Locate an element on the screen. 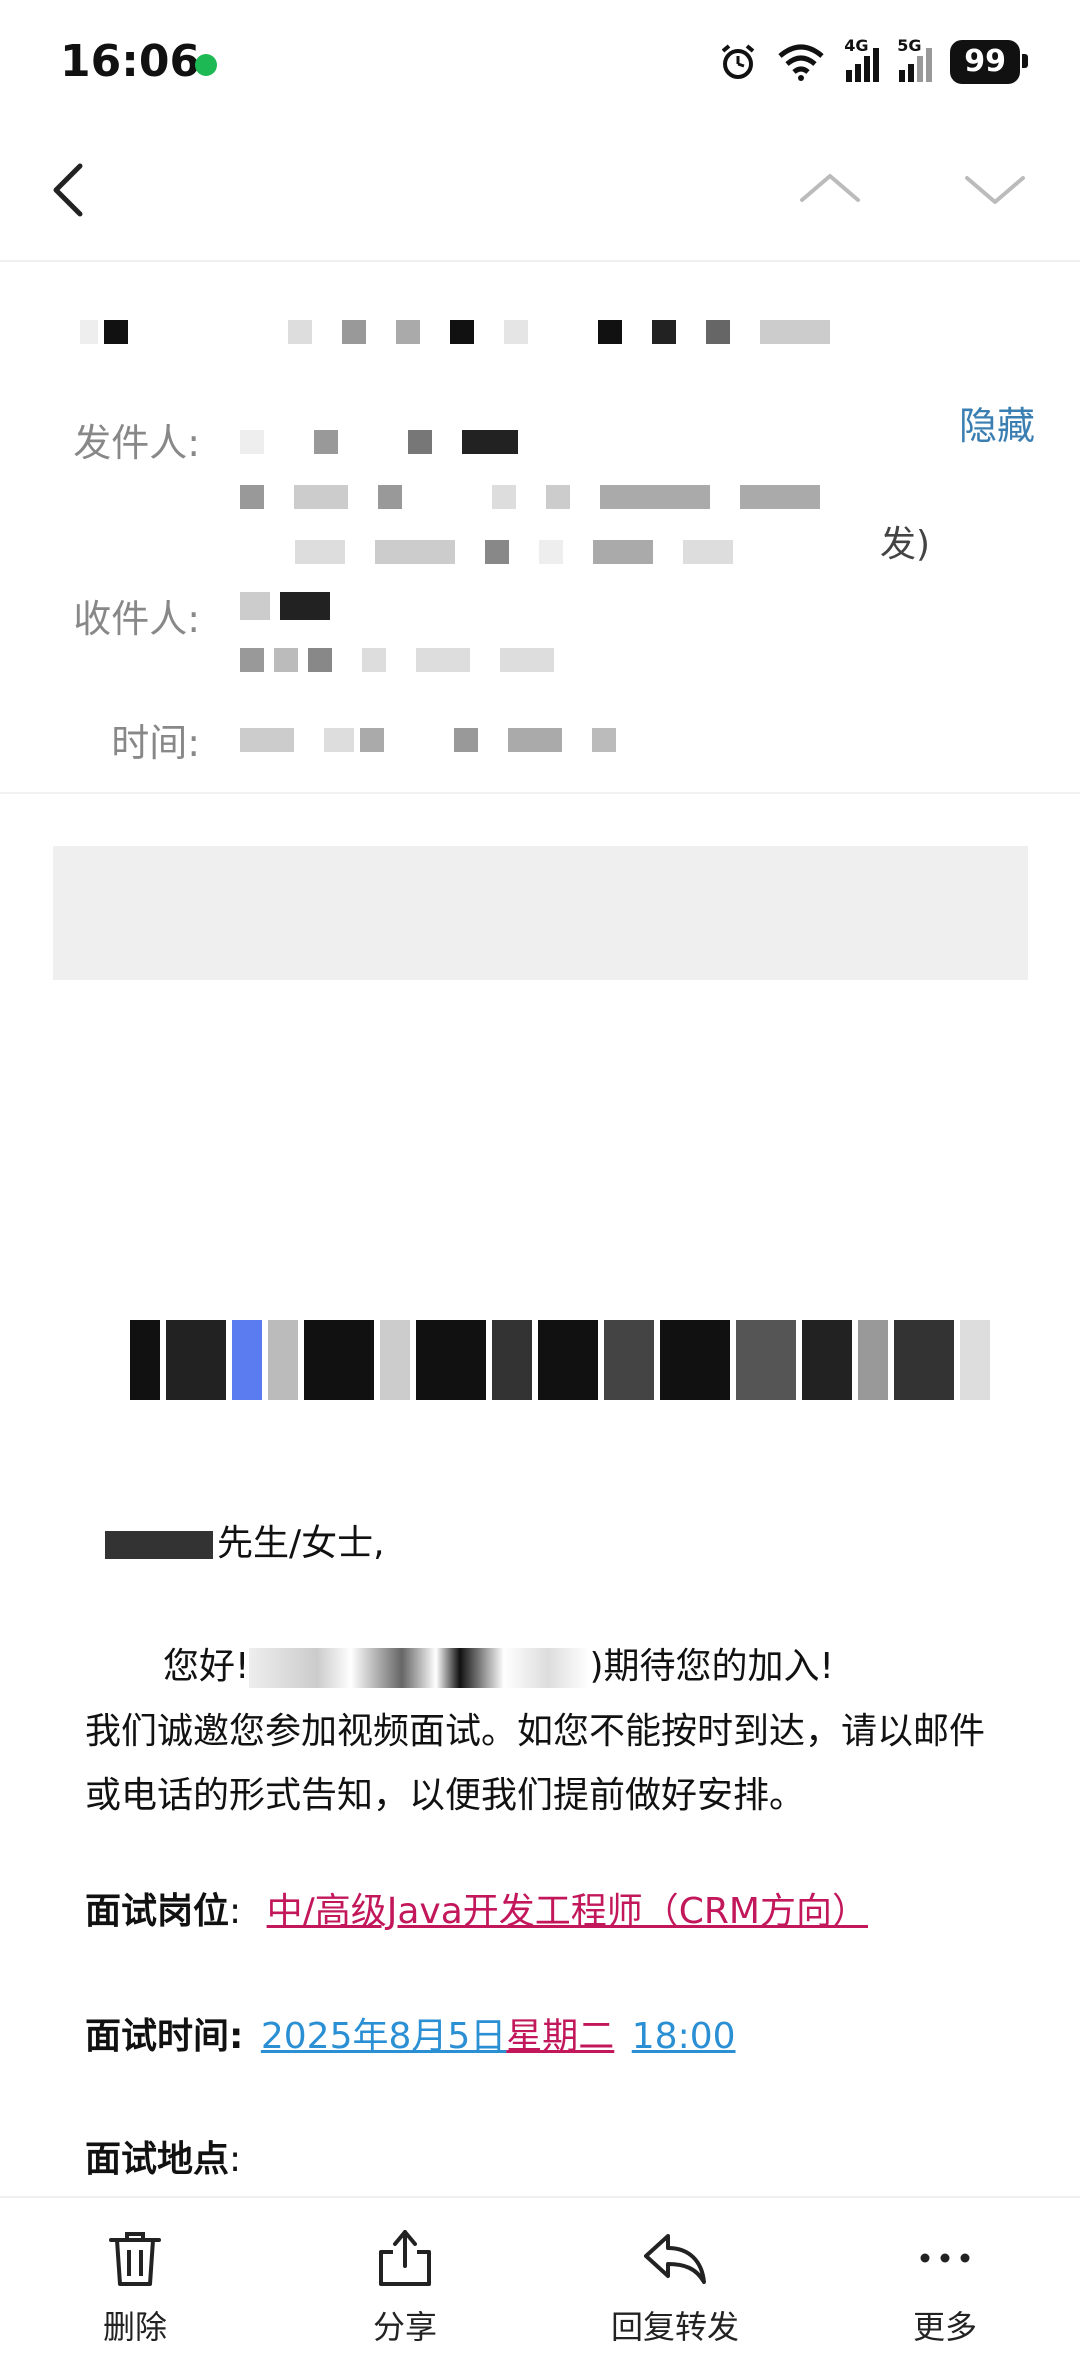 The height and width of the screenshot is (2377, 1080). nav-bar is located at coordinates (540, 196).